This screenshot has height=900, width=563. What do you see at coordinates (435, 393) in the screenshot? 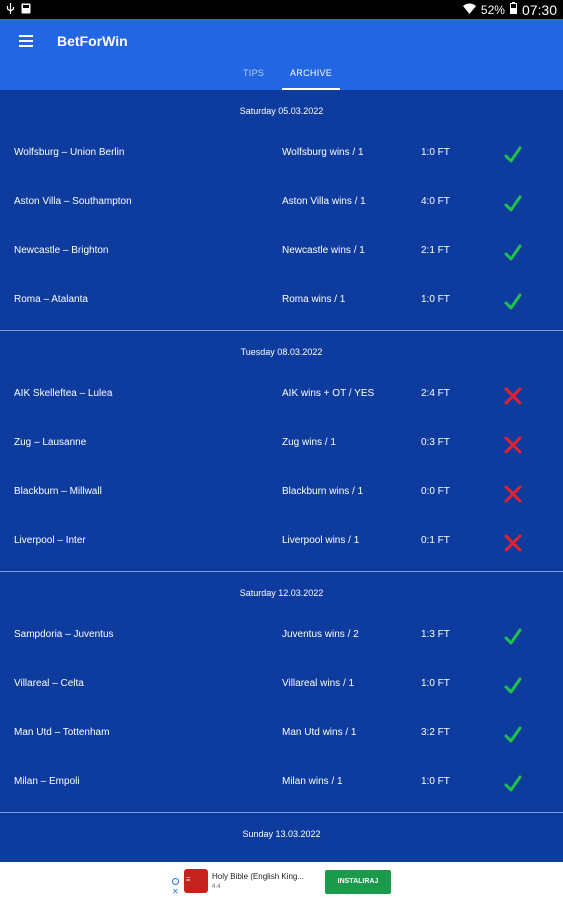
I see `match-score: 2:4 FT` at bounding box center [435, 393].